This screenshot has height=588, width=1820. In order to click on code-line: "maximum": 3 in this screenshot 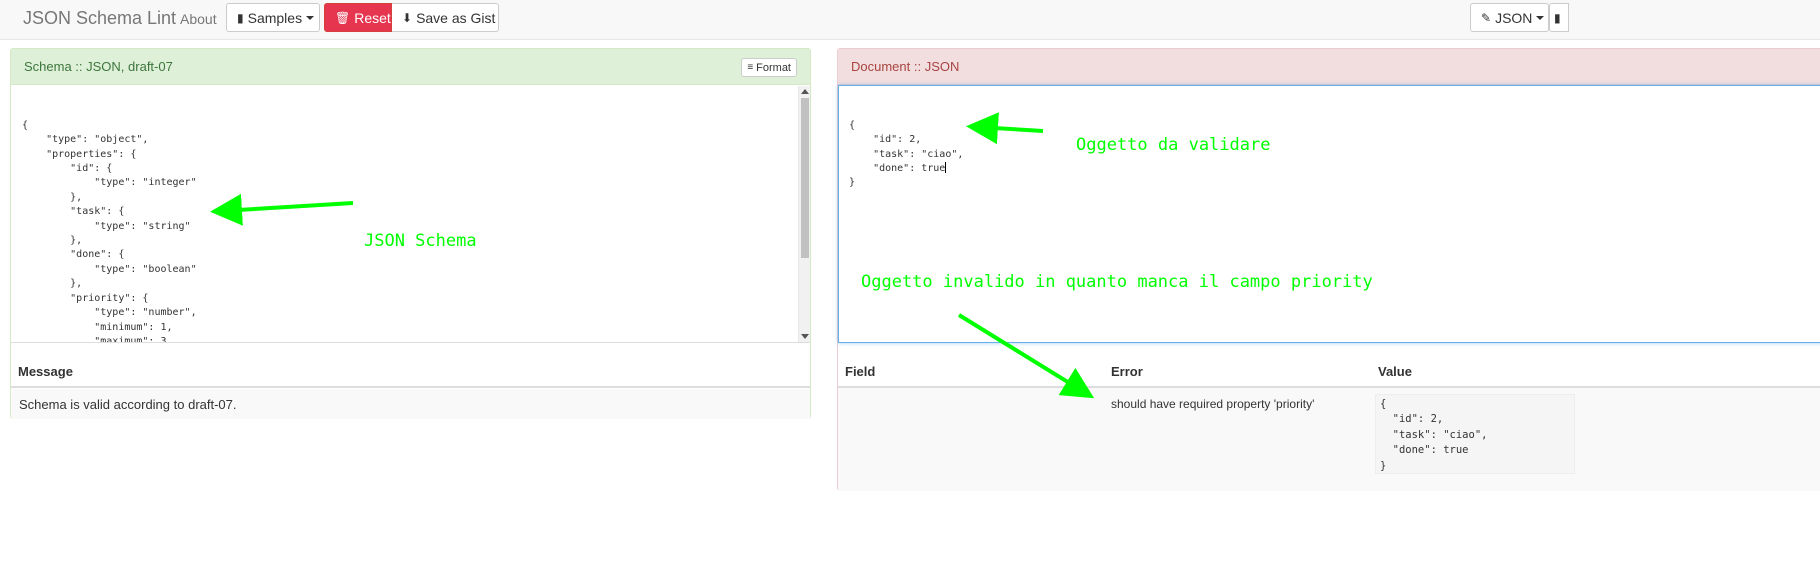, I will do `click(94, 338)`.